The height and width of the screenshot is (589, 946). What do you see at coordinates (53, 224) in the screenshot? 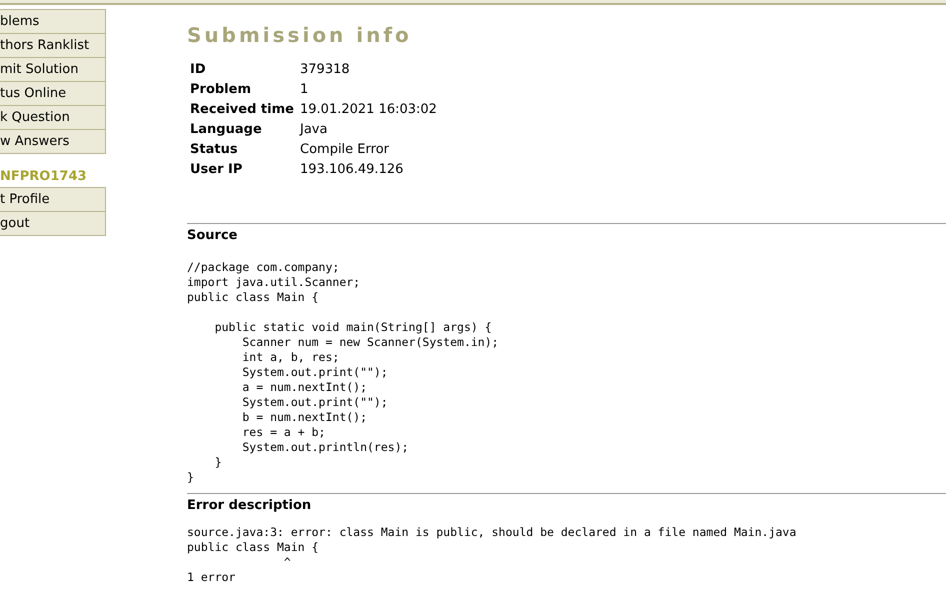
I see `sidebar-link: gout` at bounding box center [53, 224].